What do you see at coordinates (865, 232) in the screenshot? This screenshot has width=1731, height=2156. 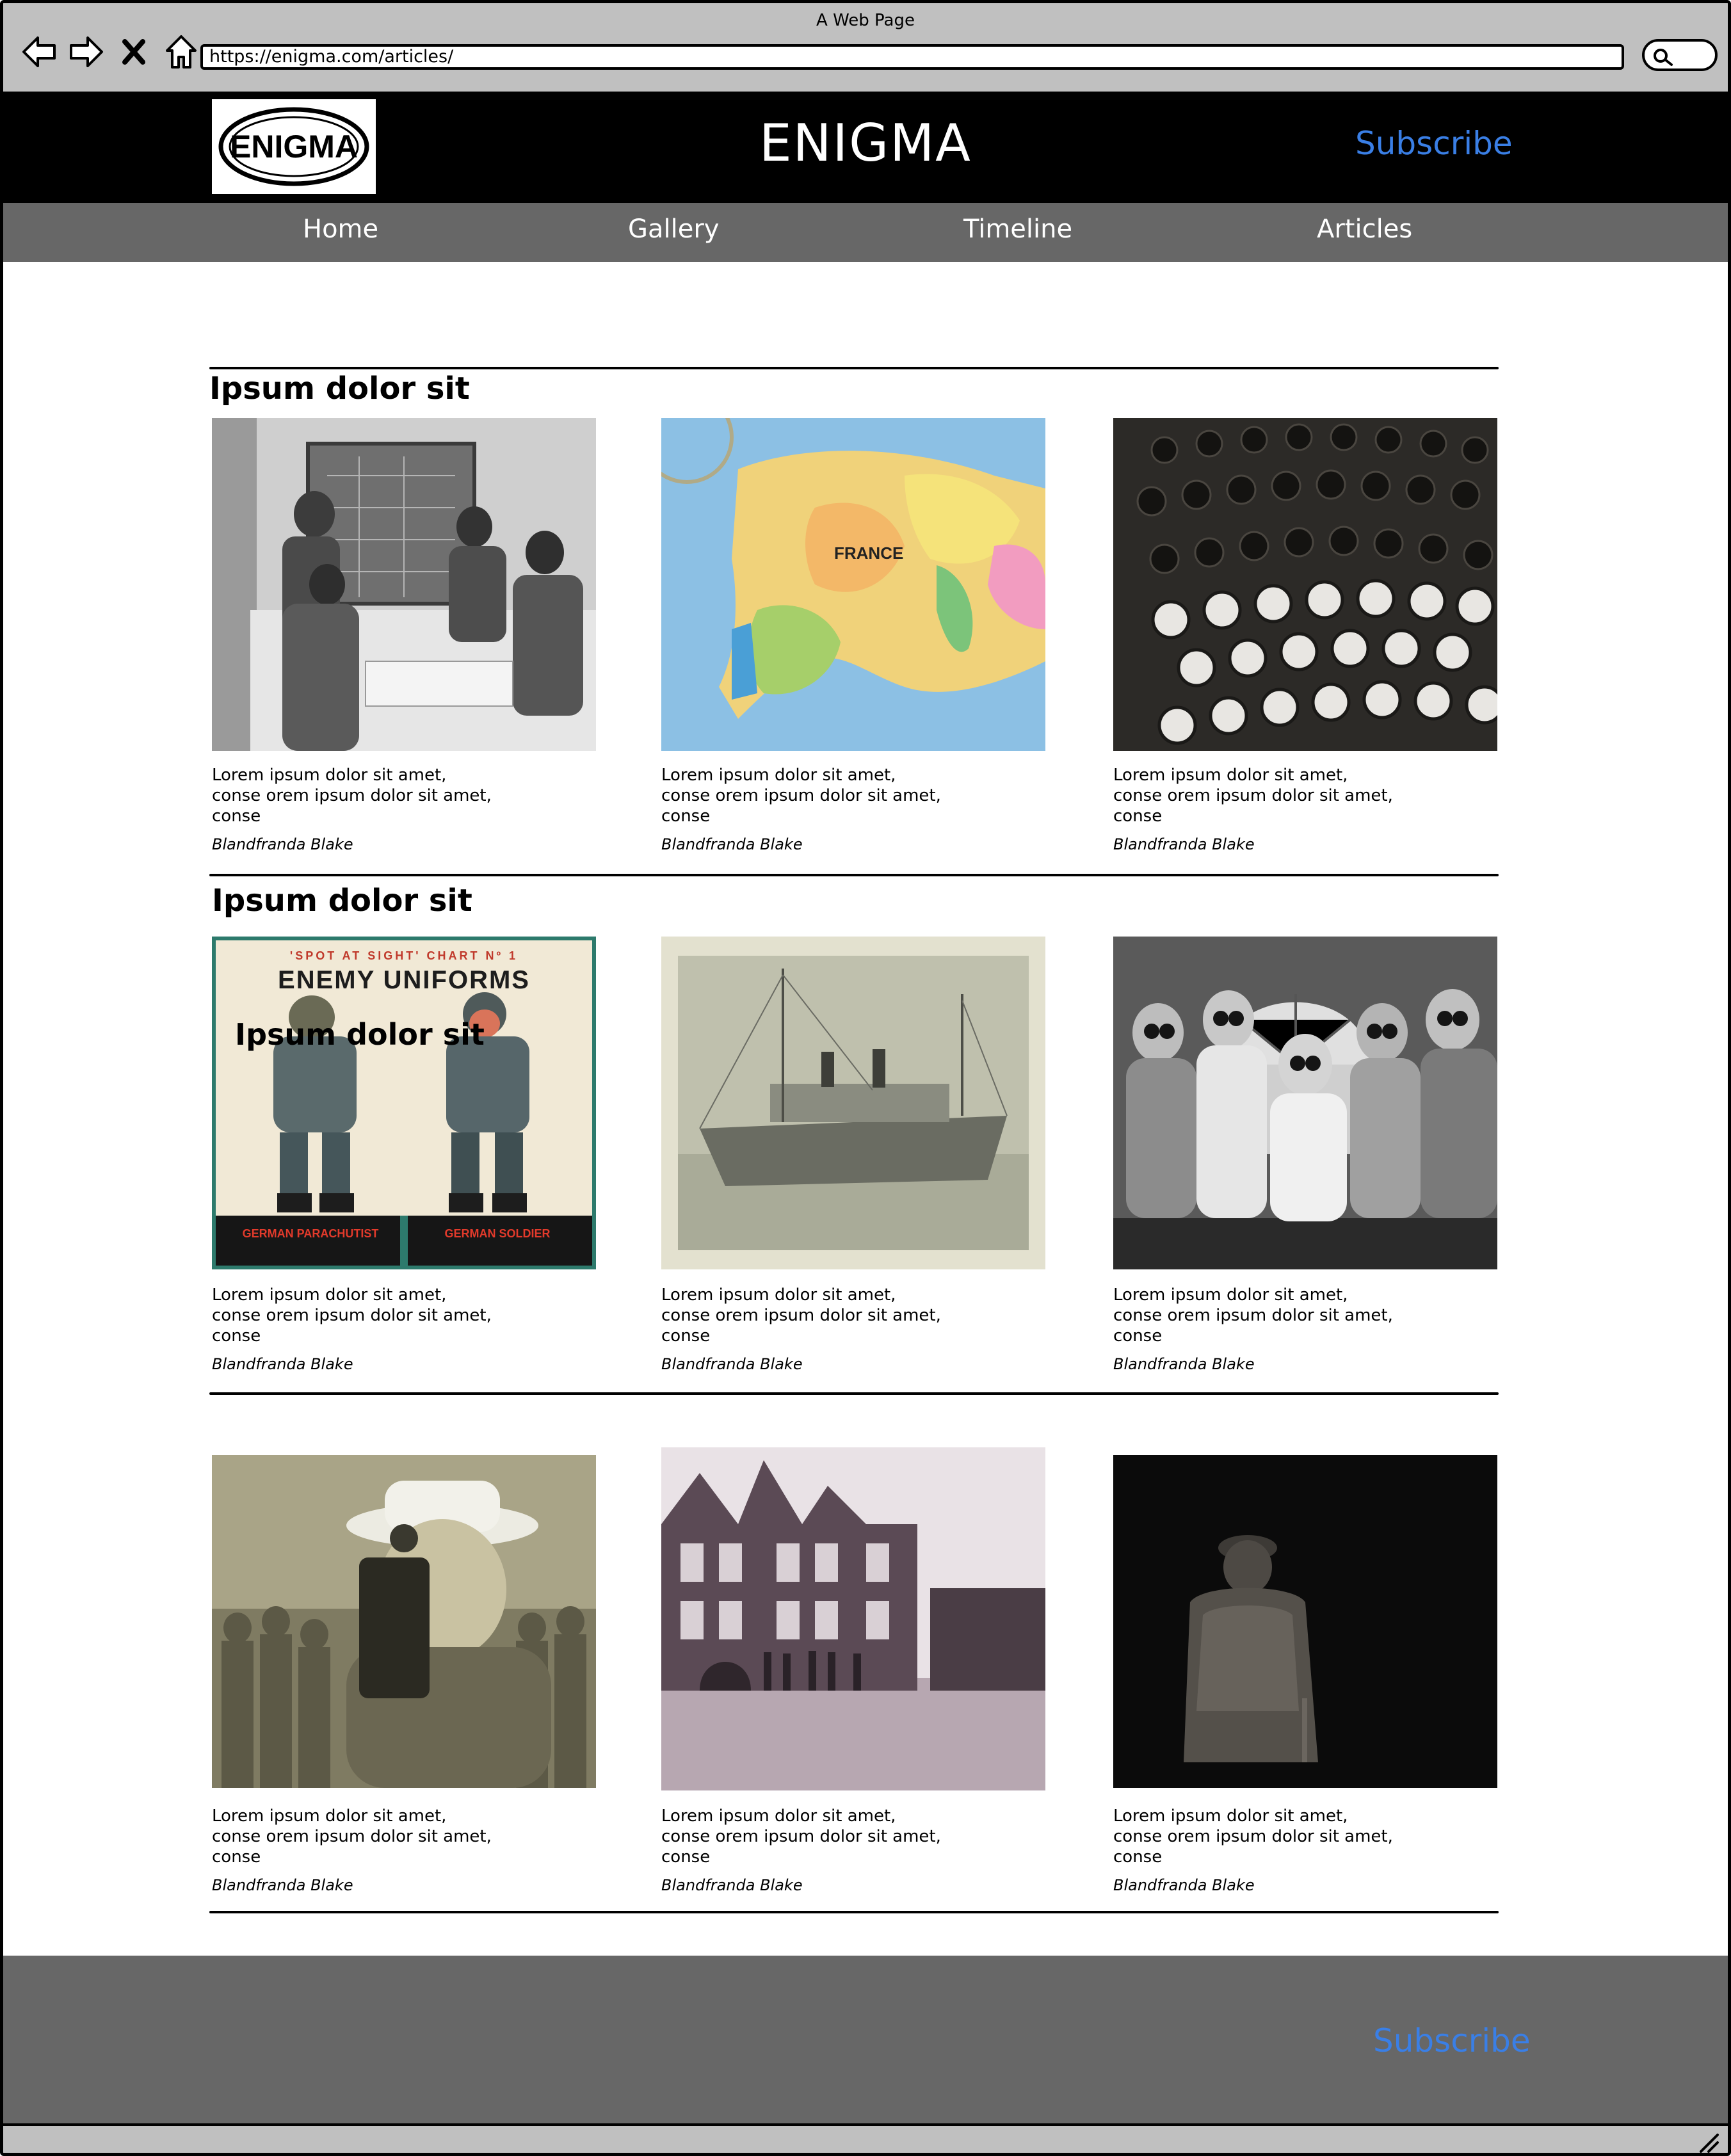 I see `main-nav: Home Gallery Timeline Articles` at bounding box center [865, 232].